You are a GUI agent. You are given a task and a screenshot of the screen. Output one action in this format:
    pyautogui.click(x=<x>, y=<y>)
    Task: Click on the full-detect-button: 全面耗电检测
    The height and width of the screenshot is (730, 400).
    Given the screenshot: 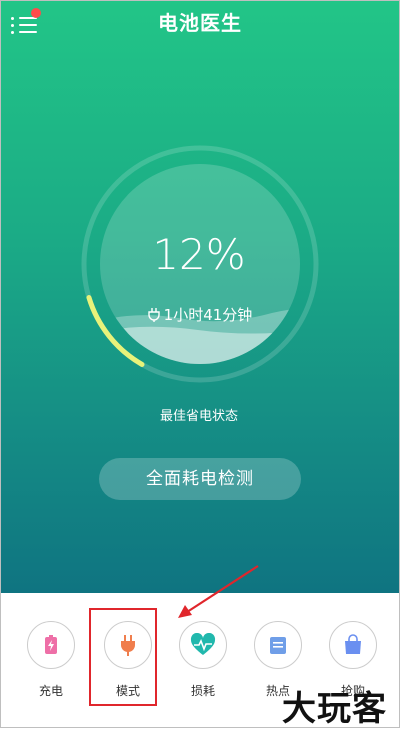 What is the action you would take?
    pyautogui.click(x=200, y=479)
    